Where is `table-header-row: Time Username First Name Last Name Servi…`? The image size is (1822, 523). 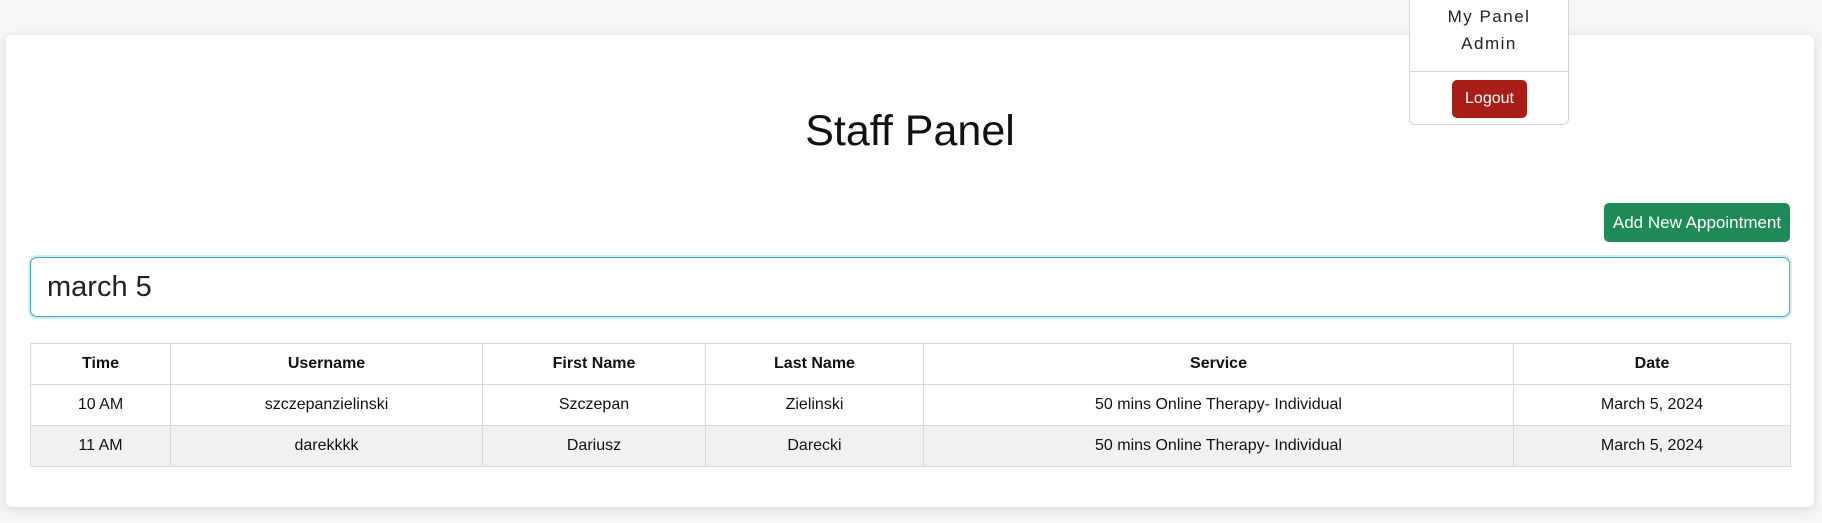 table-header-row: Time Username First Name Last Name Servi… is located at coordinates (910, 364).